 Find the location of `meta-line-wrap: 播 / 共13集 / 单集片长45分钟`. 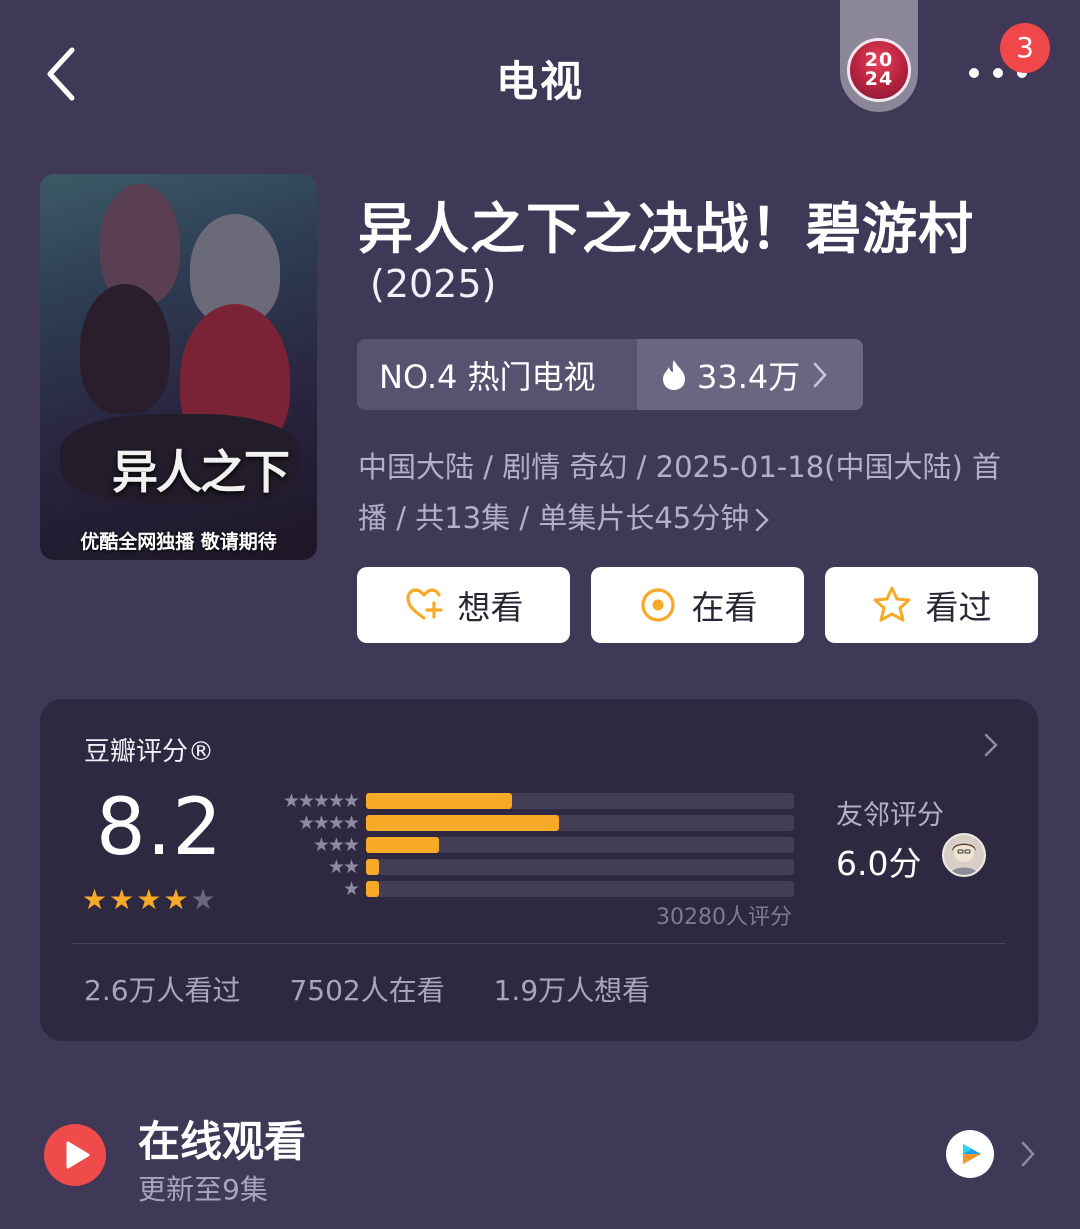

meta-line-wrap: 播 / 共13集 / 单集片长45分钟 is located at coordinates (693, 518).